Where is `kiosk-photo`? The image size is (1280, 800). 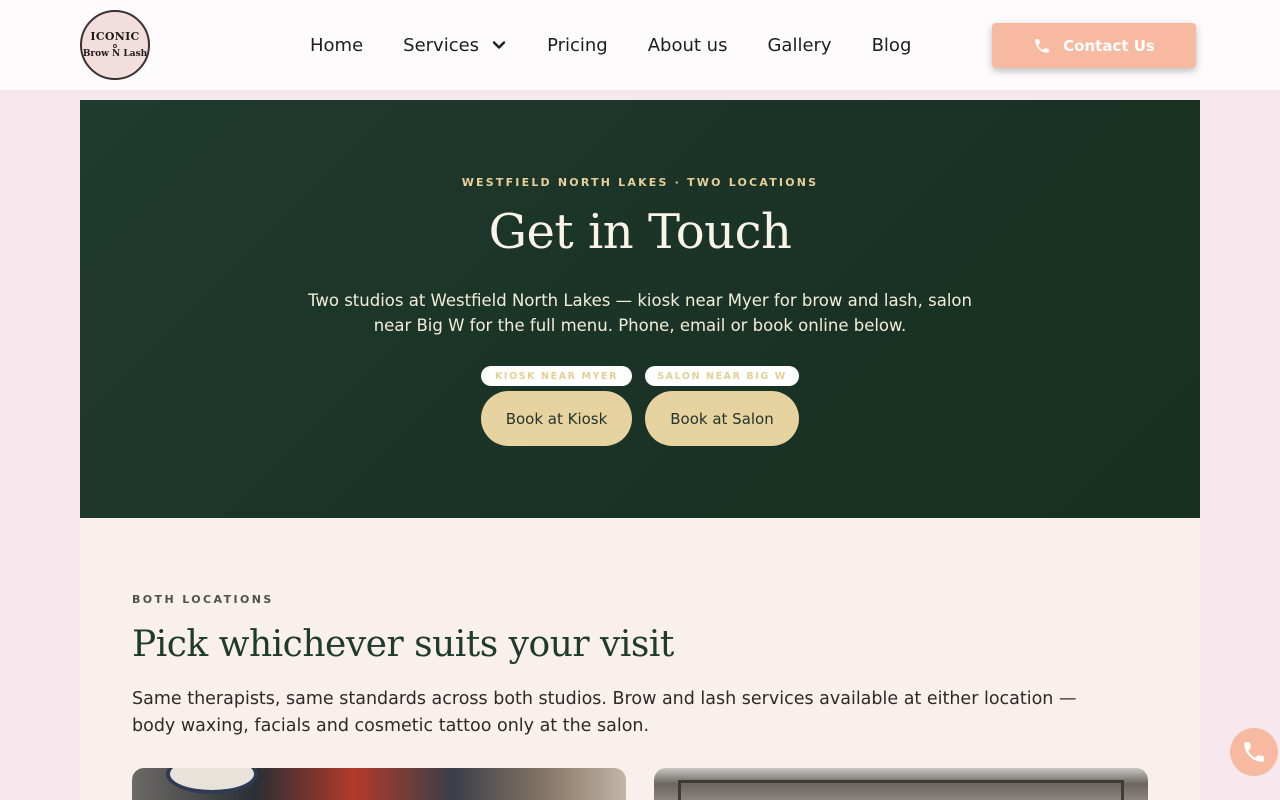
kiosk-photo is located at coordinates (379, 784).